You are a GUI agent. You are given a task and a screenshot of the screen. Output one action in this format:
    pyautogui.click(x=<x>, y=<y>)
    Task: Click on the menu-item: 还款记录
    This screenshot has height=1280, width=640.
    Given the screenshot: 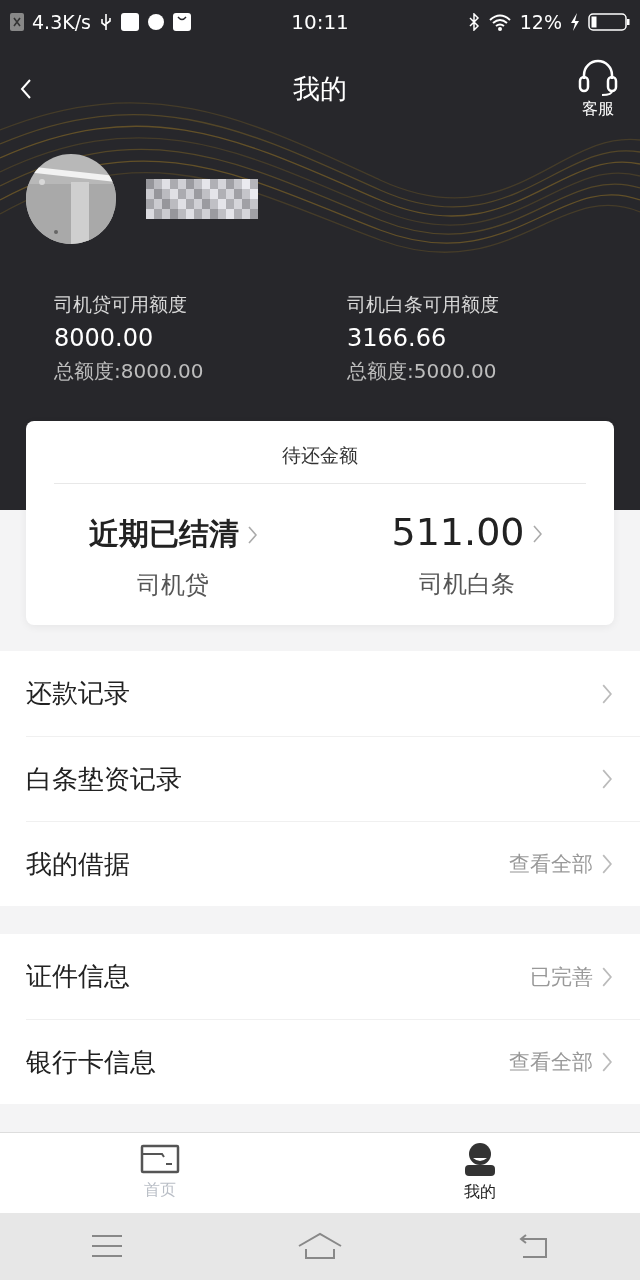 What is the action you would take?
    pyautogui.click(x=313, y=693)
    